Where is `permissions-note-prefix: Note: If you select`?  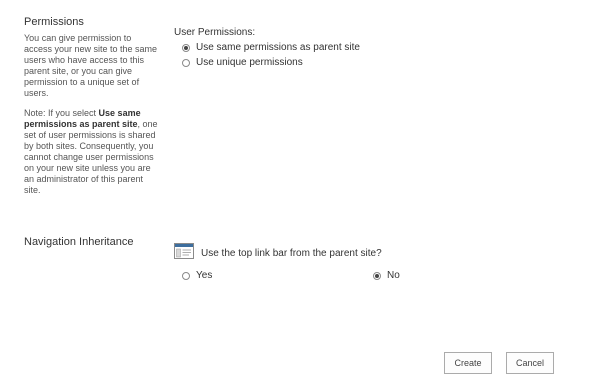
permissions-note-prefix: Note: If you select is located at coordinates (61, 113).